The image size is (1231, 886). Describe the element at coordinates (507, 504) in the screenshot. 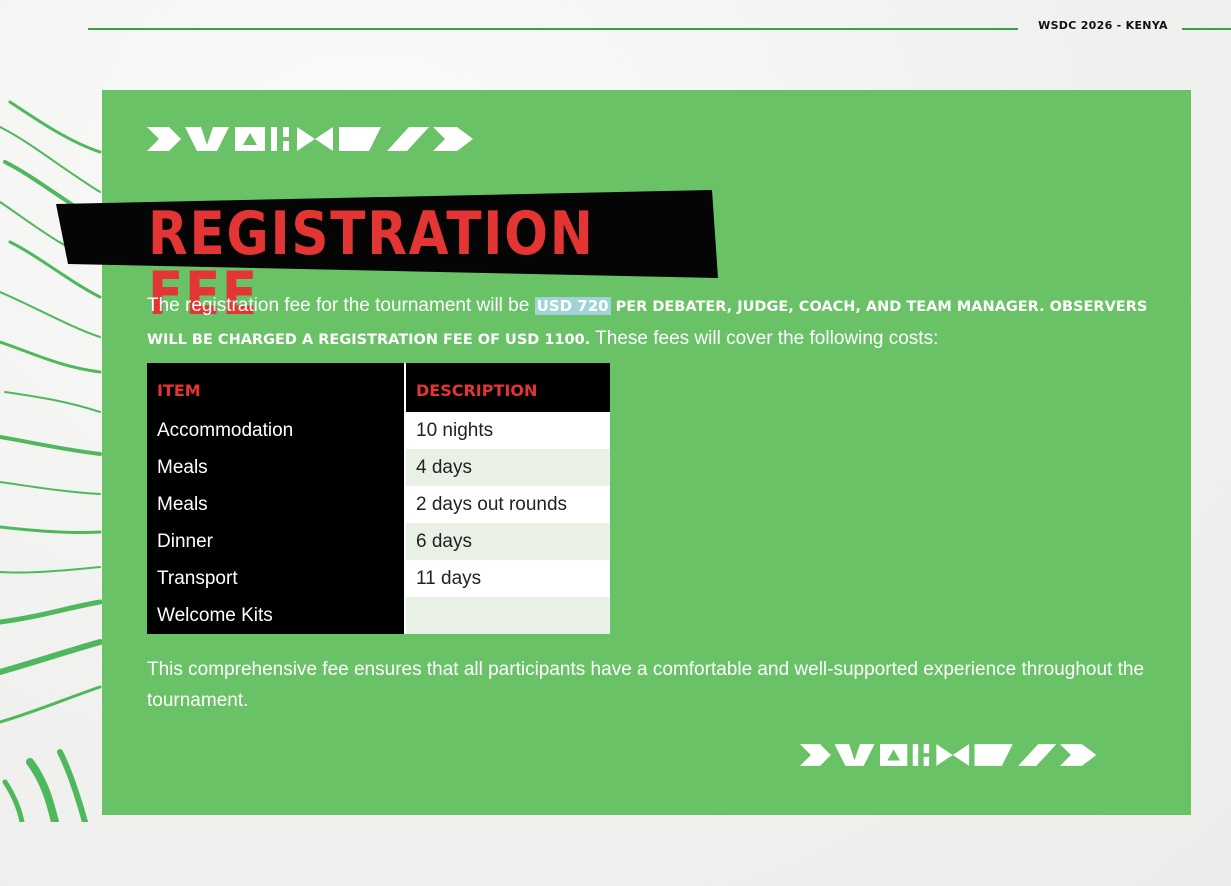

I see `row-description: 2 days out rounds` at that location.